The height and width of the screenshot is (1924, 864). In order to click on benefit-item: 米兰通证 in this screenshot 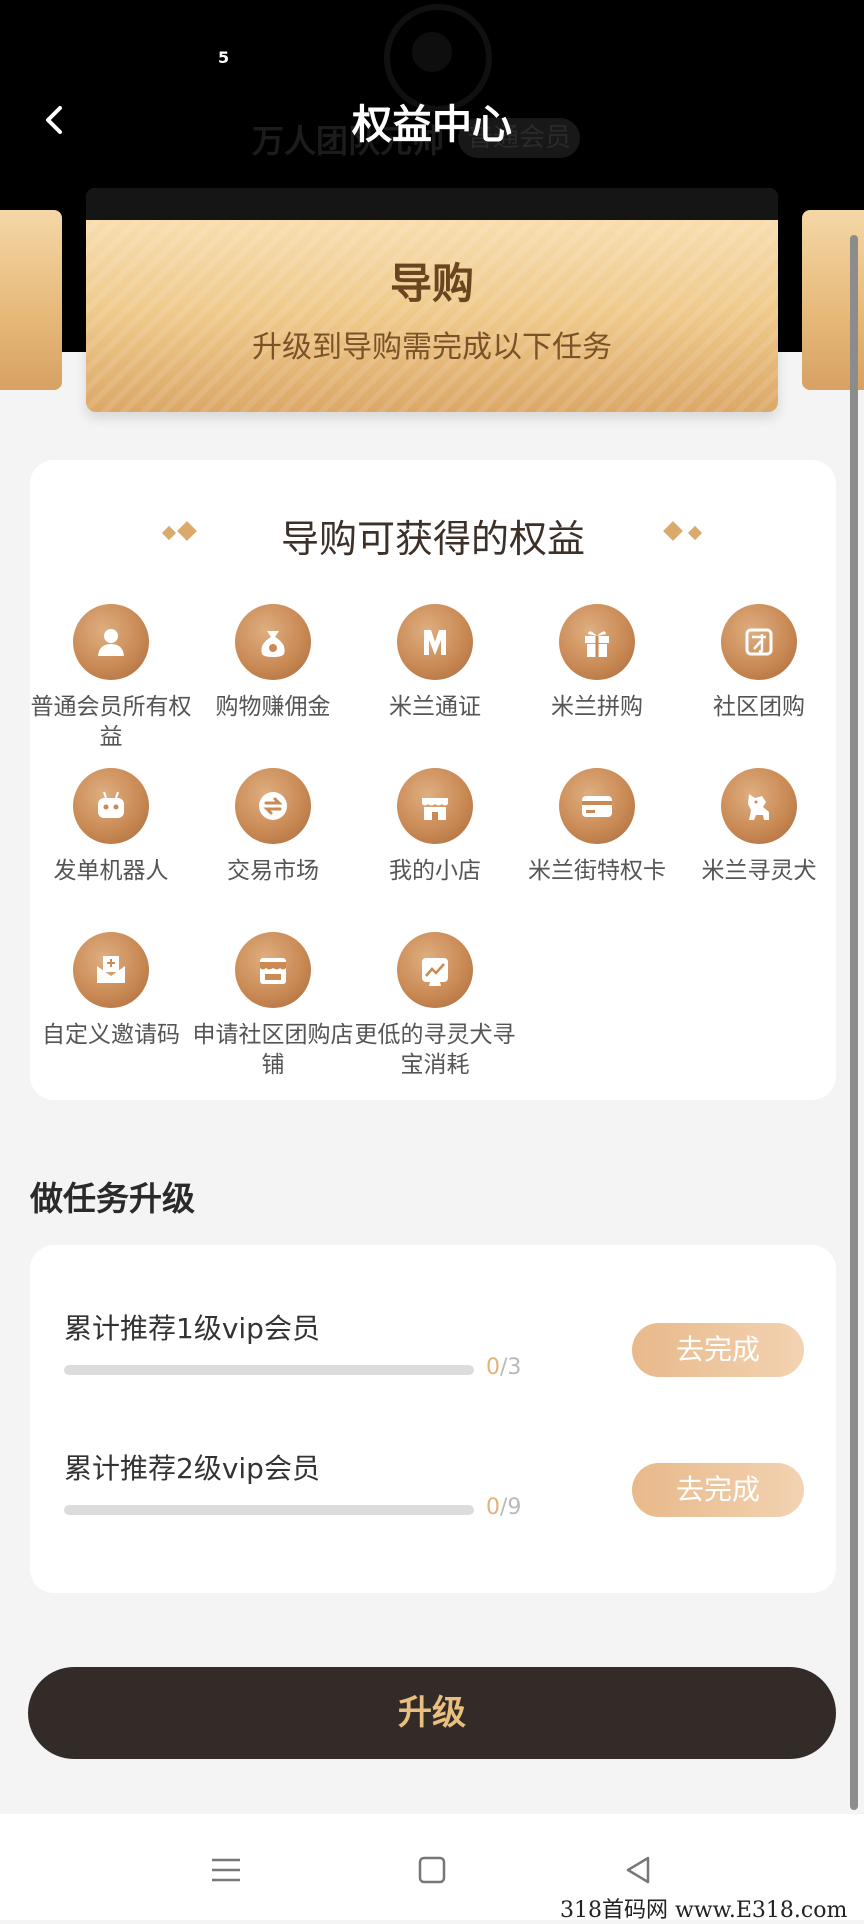, I will do `click(435, 663)`.